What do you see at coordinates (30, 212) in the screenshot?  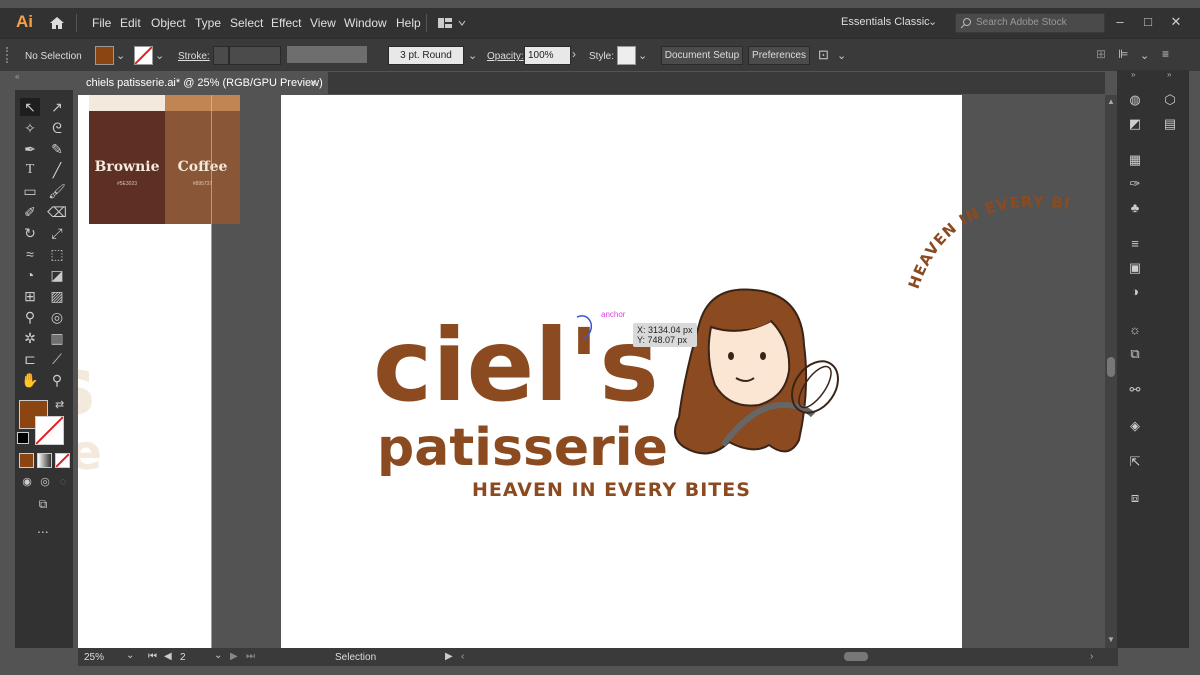 I see `shaper-tool-icon: ✐` at bounding box center [30, 212].